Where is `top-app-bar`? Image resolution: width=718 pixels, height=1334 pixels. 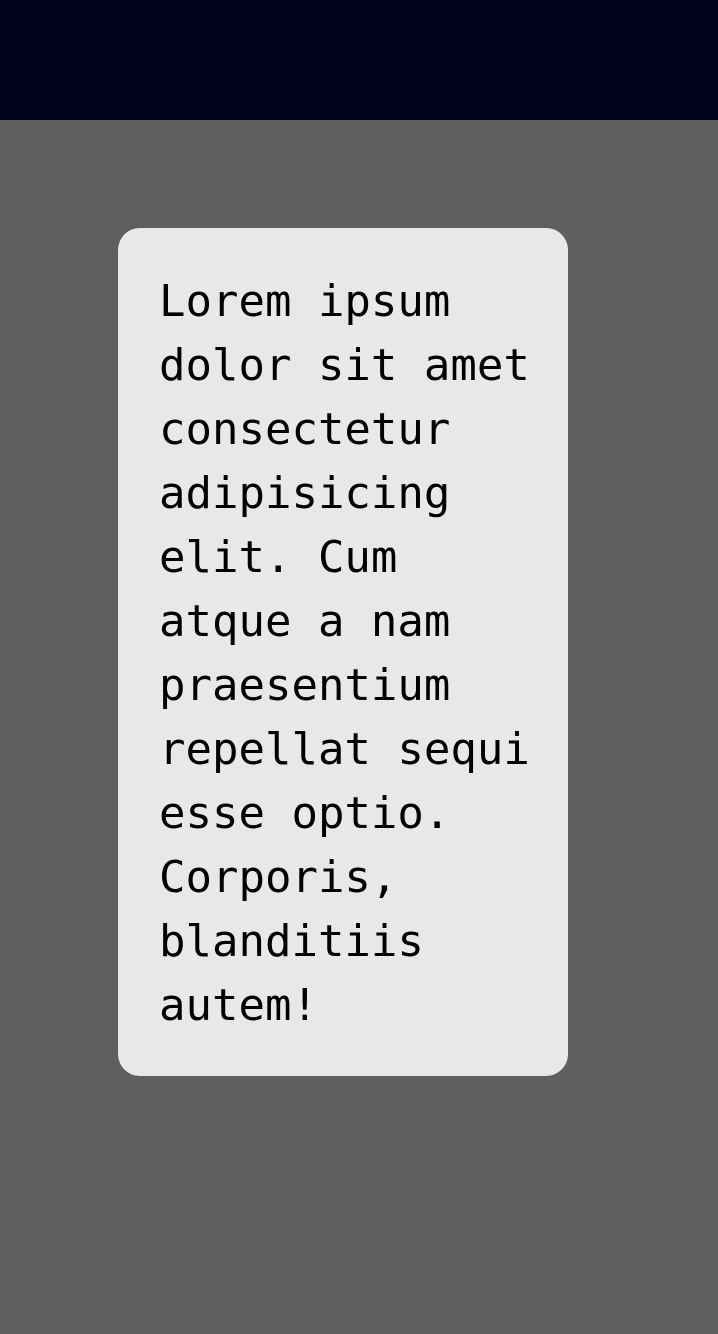 top-app-bar is located at coordinates (359, 60).